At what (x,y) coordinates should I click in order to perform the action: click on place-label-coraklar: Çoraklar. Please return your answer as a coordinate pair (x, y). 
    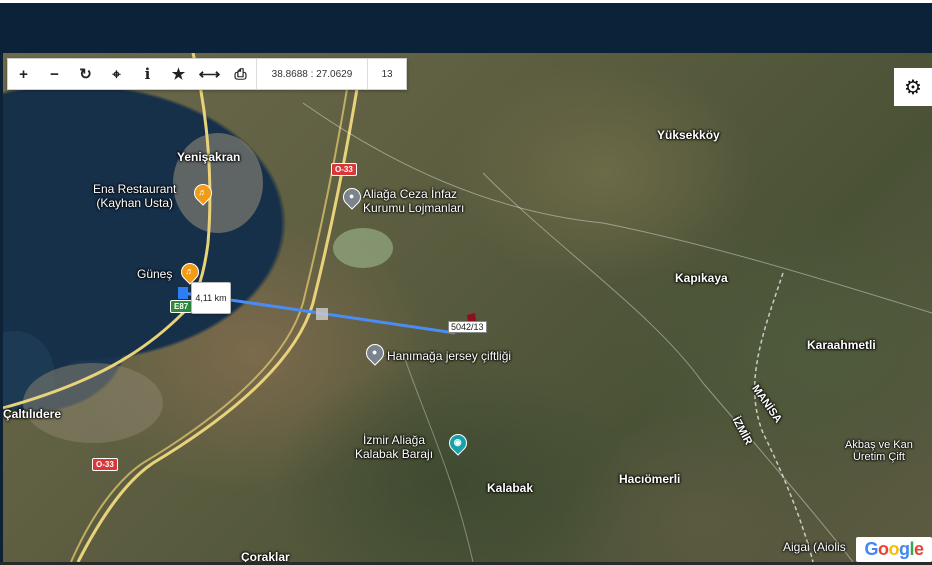
    Looking at the image, I should click on (265, 556).